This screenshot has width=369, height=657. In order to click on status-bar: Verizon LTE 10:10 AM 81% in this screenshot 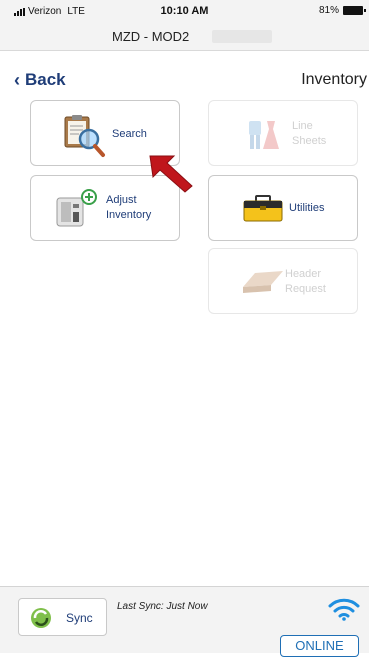, I will do `click(184, 11)`.